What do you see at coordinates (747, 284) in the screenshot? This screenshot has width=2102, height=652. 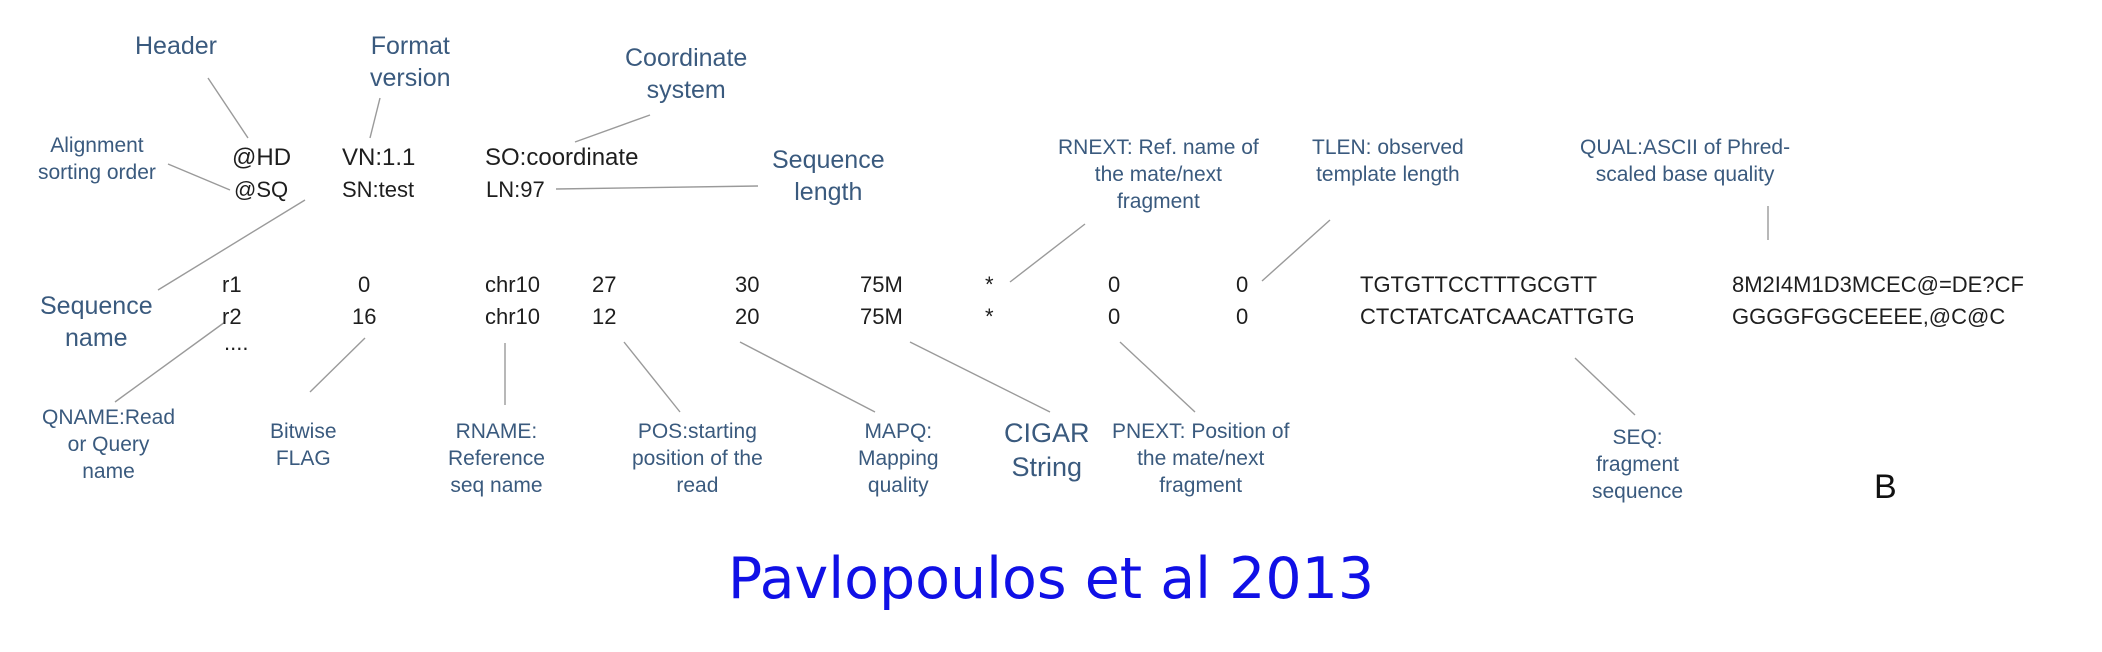 I see `alignment-field: 30` at bounding box center [747, 284].